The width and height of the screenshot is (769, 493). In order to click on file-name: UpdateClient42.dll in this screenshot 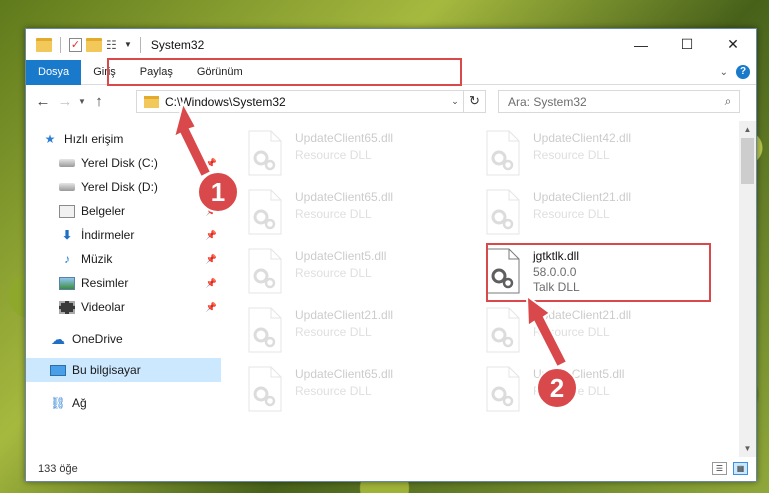, I will do `click(582, 138)`.